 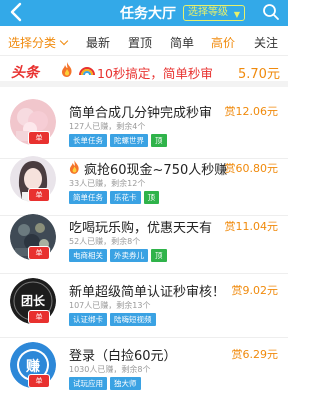 What do you see at coordinates (255, 290) in the screenshot?
I see `task-reward: 赏9.02元` at bounding box center [255, 290].